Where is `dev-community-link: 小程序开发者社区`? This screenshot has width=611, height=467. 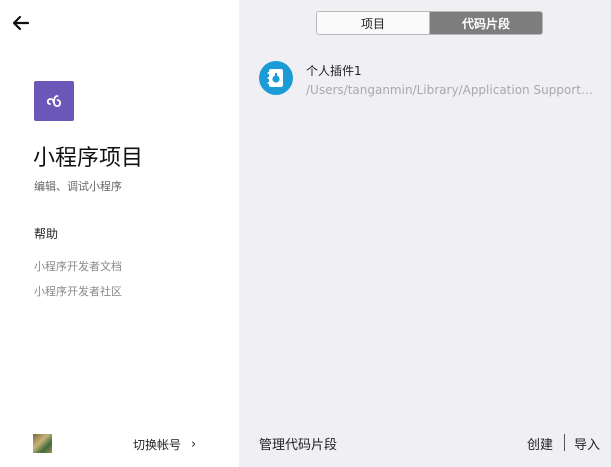 dev-community-link: 小程序开发者社区 is located at coordinates (78, 291).